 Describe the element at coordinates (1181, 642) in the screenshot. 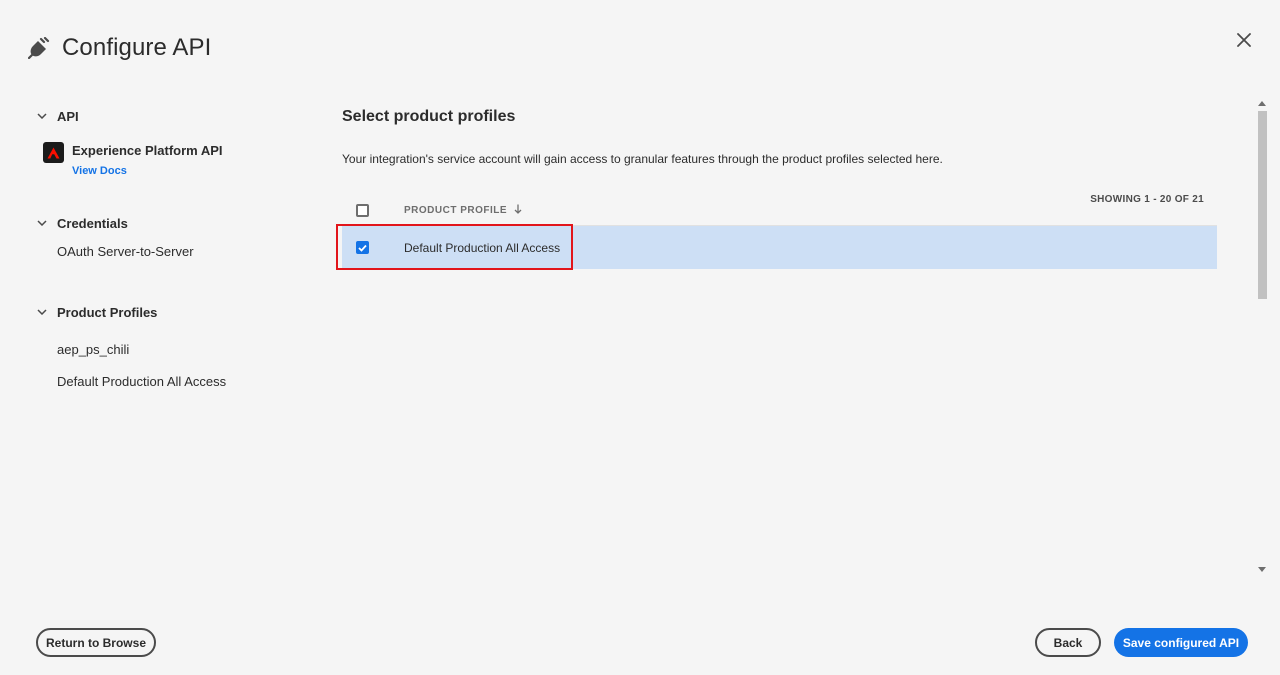

I see `save-configured-api-button: Save configured API` at that location.